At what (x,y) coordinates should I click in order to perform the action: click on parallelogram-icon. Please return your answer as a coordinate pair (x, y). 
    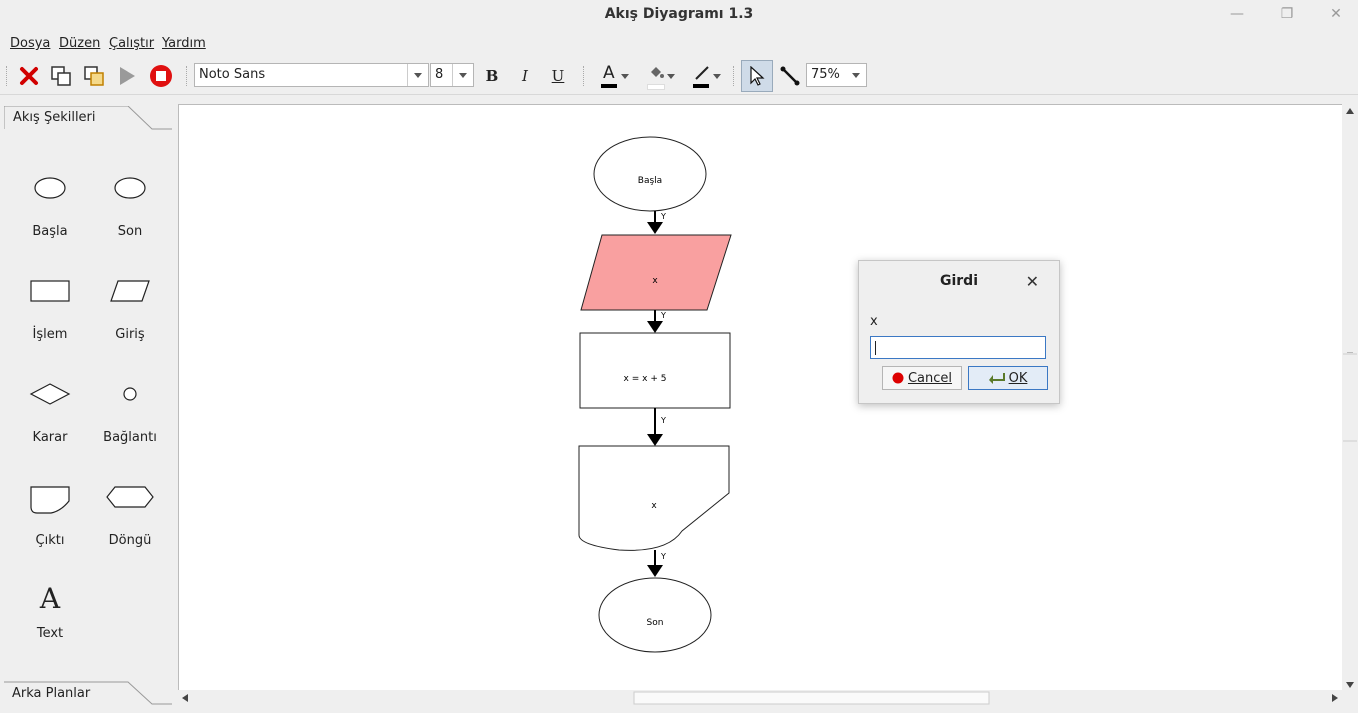
    Looking at the image, I should click on (130, 291).